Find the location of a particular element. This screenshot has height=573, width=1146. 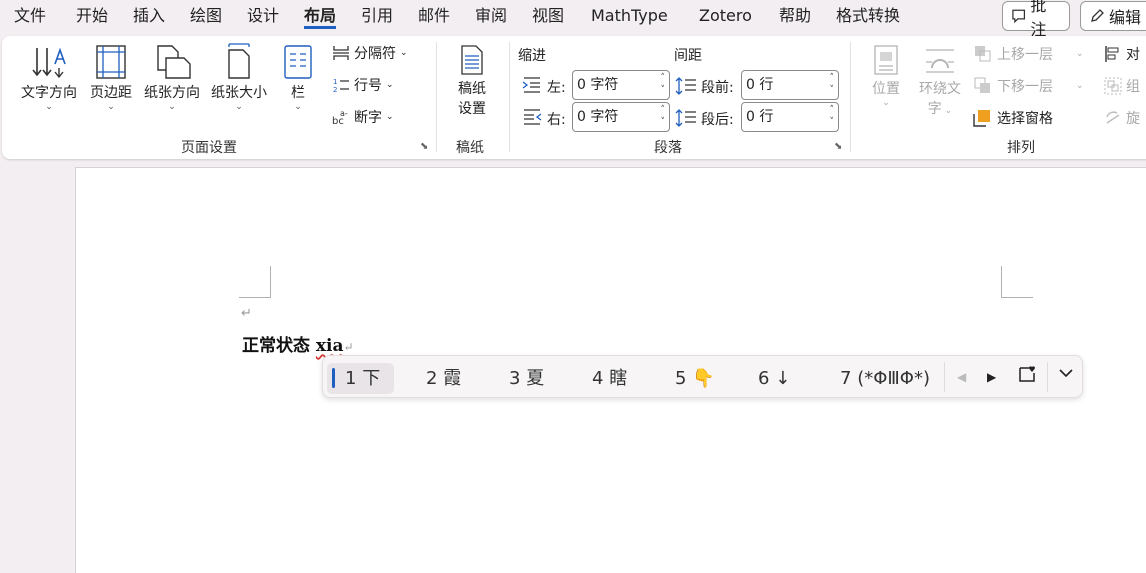

candidate-text: 瞎 is located at coordinates (618, 378).